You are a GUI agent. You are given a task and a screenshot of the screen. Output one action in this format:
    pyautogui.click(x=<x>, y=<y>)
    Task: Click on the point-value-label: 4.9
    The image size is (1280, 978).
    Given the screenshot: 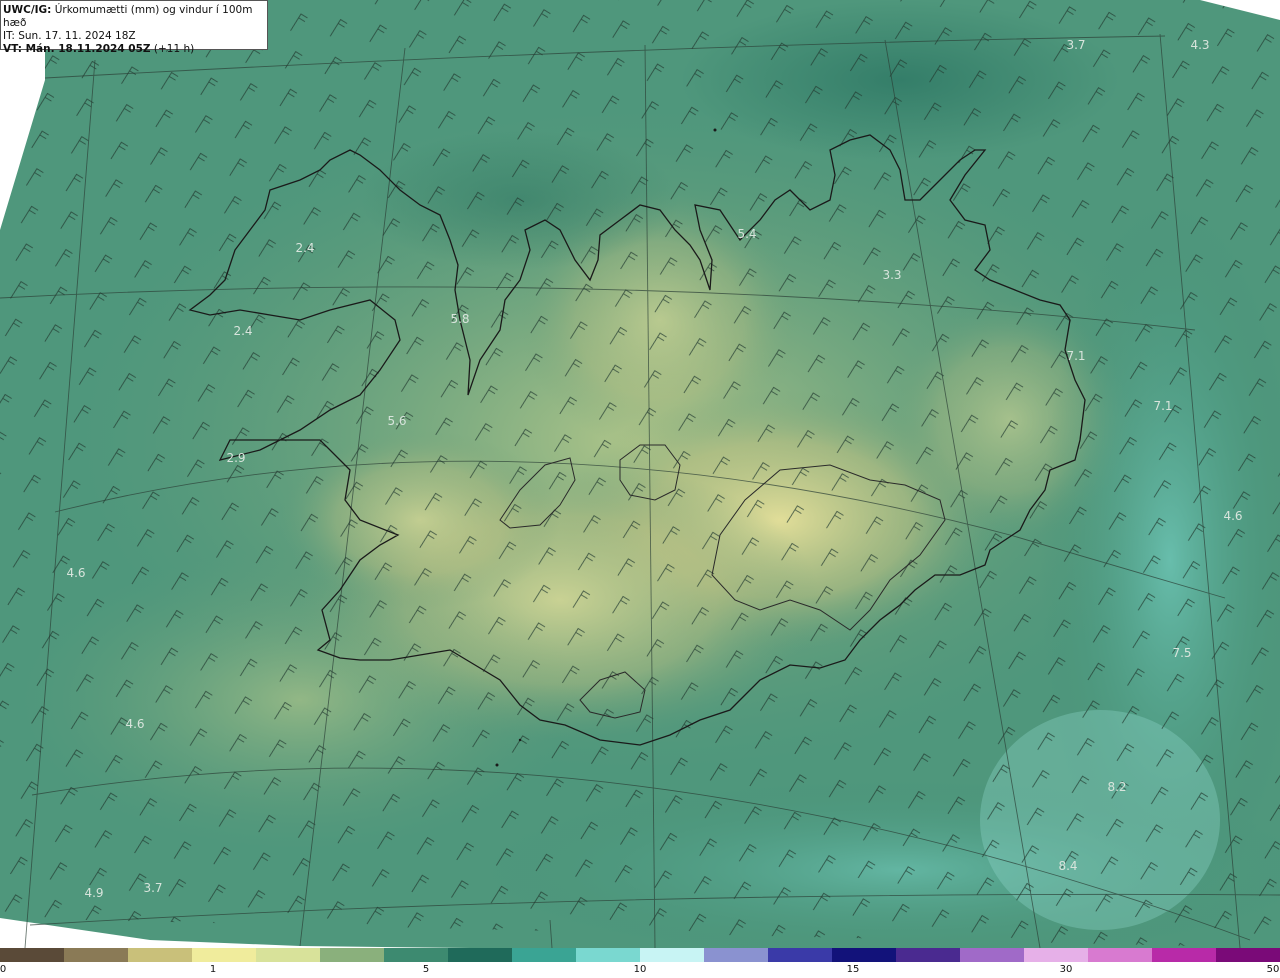 What is the action you would take?
    pyautogui.click(x=94, y=893)
    